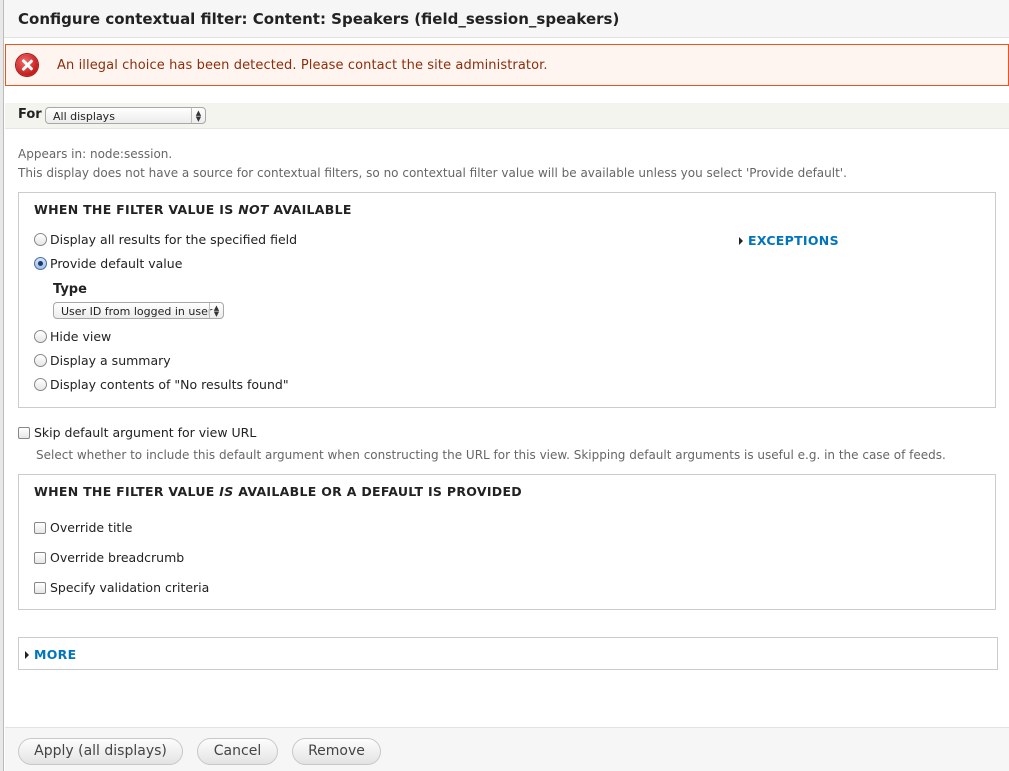 This screenshot has height=771, width=1009. I want to click on radio-provide-default, so click(40, 263).